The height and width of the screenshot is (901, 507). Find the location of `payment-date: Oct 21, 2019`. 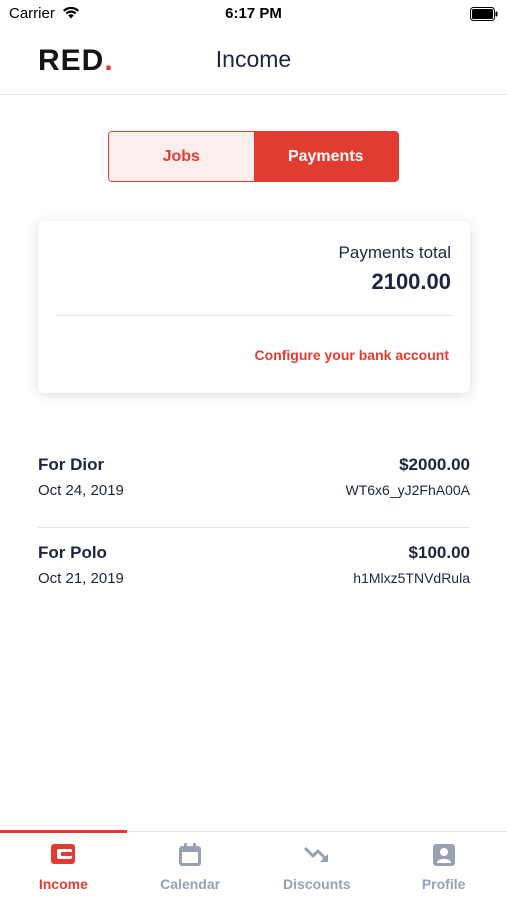

payment-date: Oct 21, 2019 is located at coordinates (81, 578).